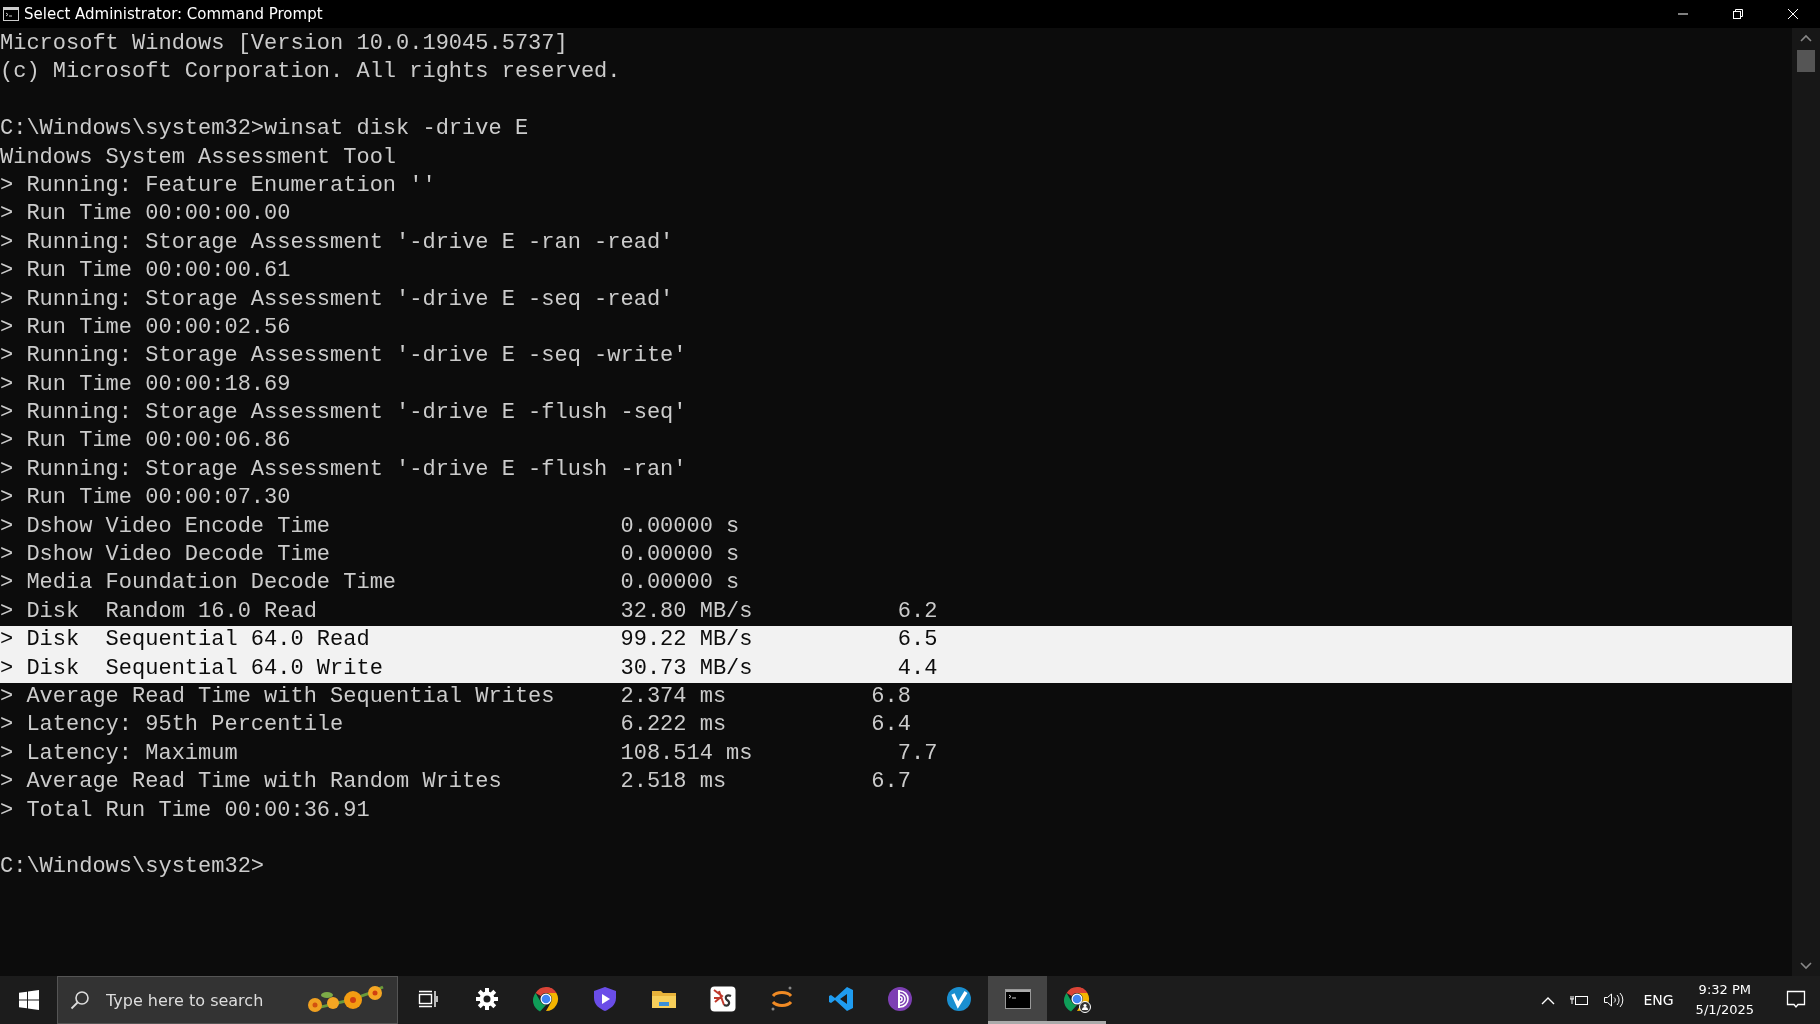 This screenshot has width=1820, height=1024. Describe the element at coordinates (265, 129) in the screenshot. I see `console-line: C:\Windows\system32>winsat disk -drive E` at that location.